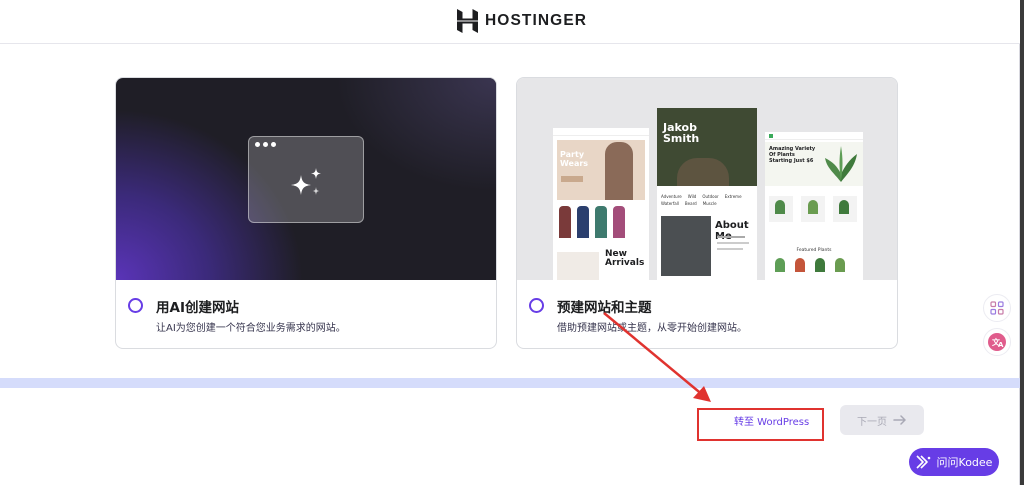 This screenshot has width=1024, height=485. What do you see at coordinates (536, 20) in the screenshot?
I see `brand-name: HOSTINGER` at bounding box center [536, 20].